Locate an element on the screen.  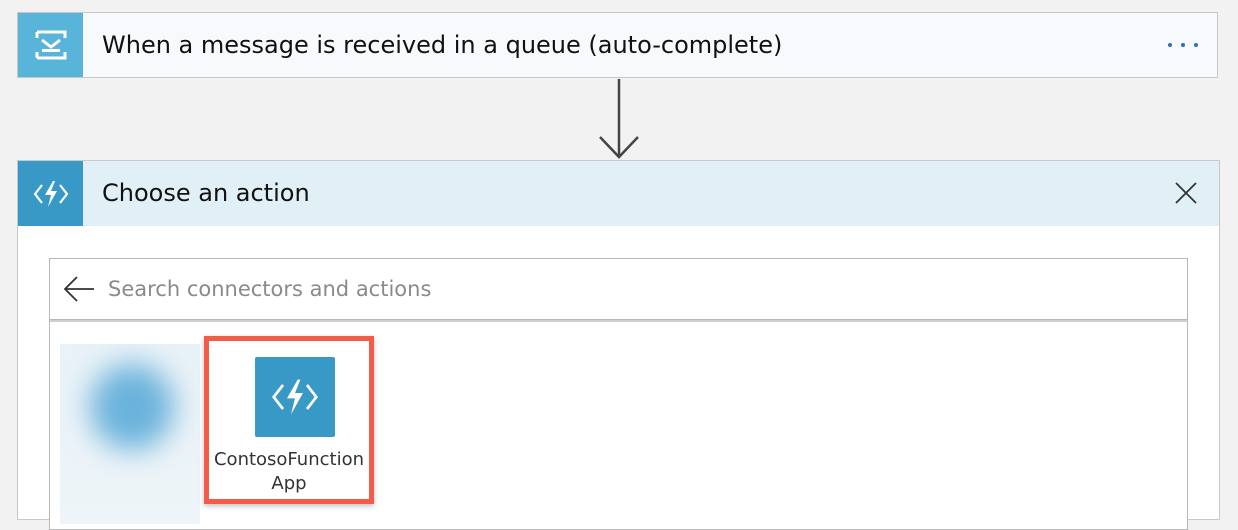
close-icon is located at coordinates (1186, 193).